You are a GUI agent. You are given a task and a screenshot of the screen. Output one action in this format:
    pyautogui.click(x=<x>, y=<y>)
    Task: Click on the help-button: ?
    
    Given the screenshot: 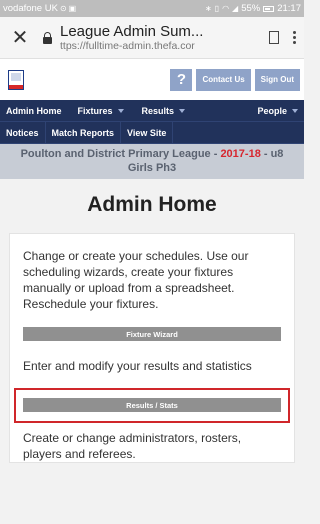 What is the action you would take?
    pyautogui.click(x=181, y=79)
    